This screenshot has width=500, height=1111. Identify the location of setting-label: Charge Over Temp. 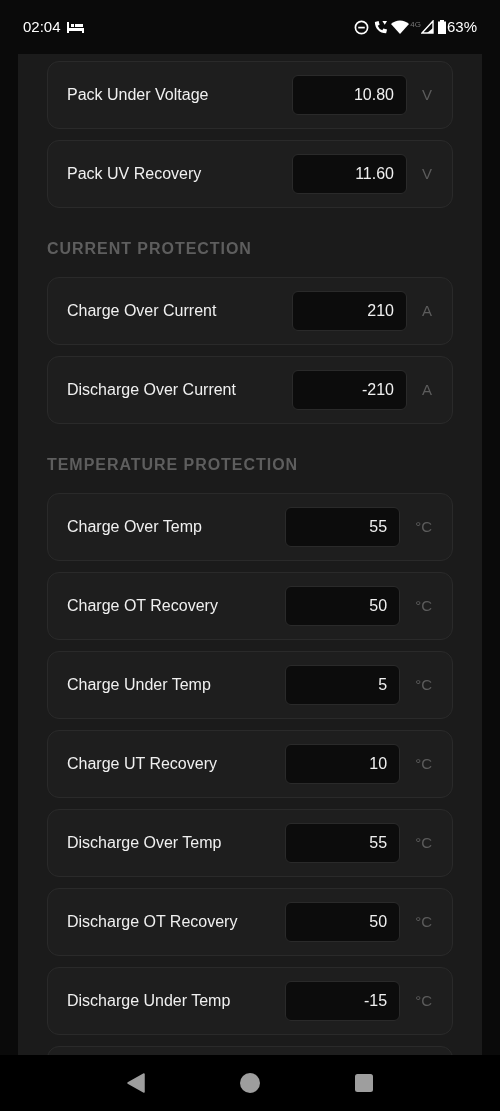
(135, 527).